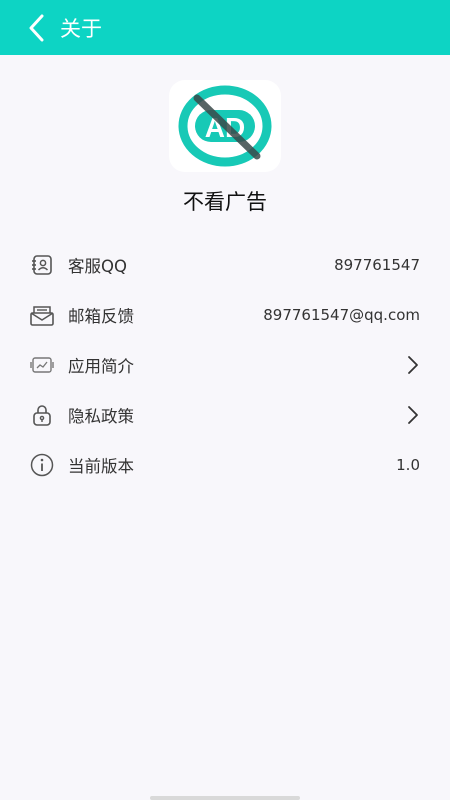 This screenshot has width=450, height=800. What do you see at coordinates (225, 265) in the screenshot?
I see `list-item-customer-service-qq: 客服QQ 897761547` at bounding box center [225, 265].